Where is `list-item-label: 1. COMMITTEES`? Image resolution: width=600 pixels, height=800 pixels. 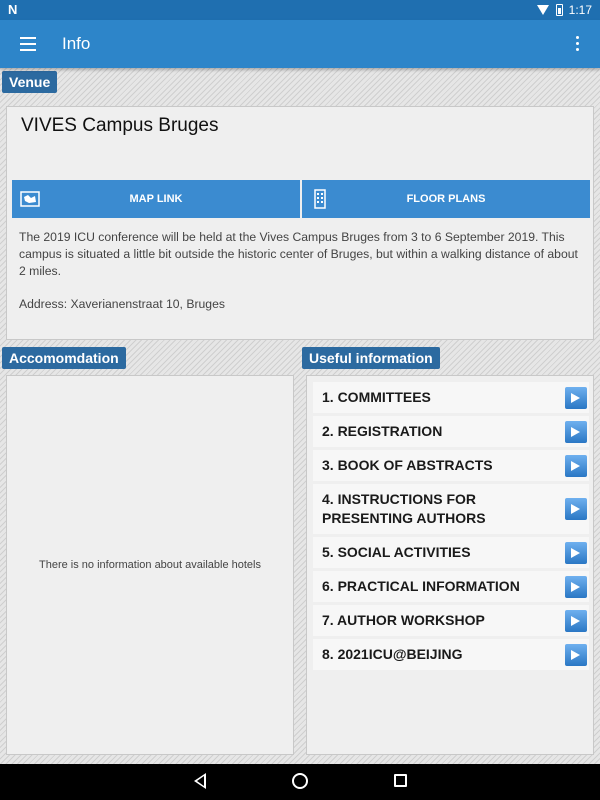
list-item-label: 1. COMMITTEES is located at coordinates (376, 397).